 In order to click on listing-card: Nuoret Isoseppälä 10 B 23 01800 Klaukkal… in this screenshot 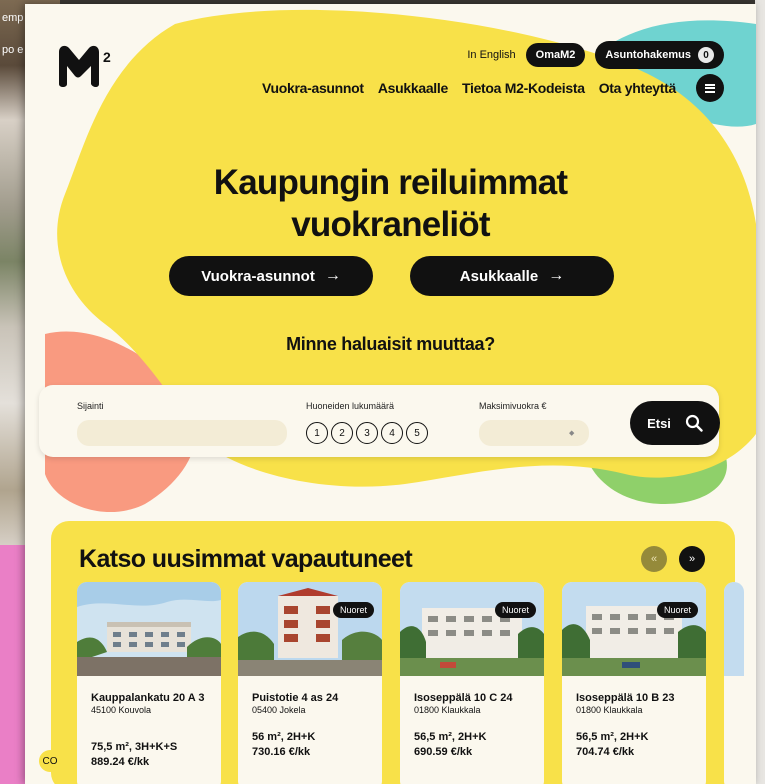, I will do `click(634, 683)`.